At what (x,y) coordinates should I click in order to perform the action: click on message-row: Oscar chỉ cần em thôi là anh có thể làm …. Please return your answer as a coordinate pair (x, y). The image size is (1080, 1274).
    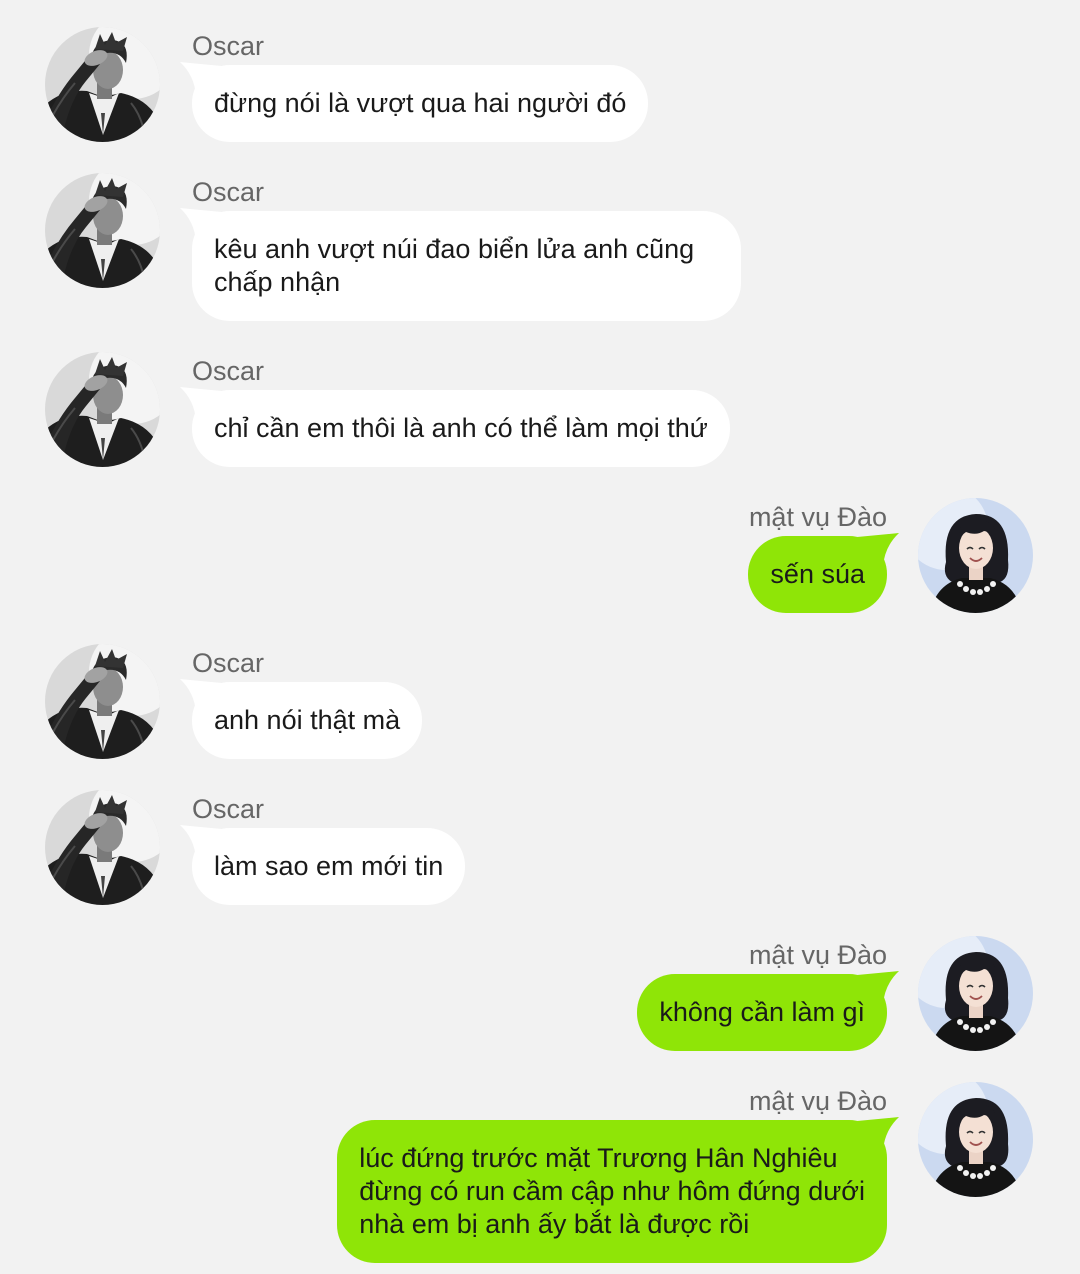
    Looking at the image, I should click on (540, 409).